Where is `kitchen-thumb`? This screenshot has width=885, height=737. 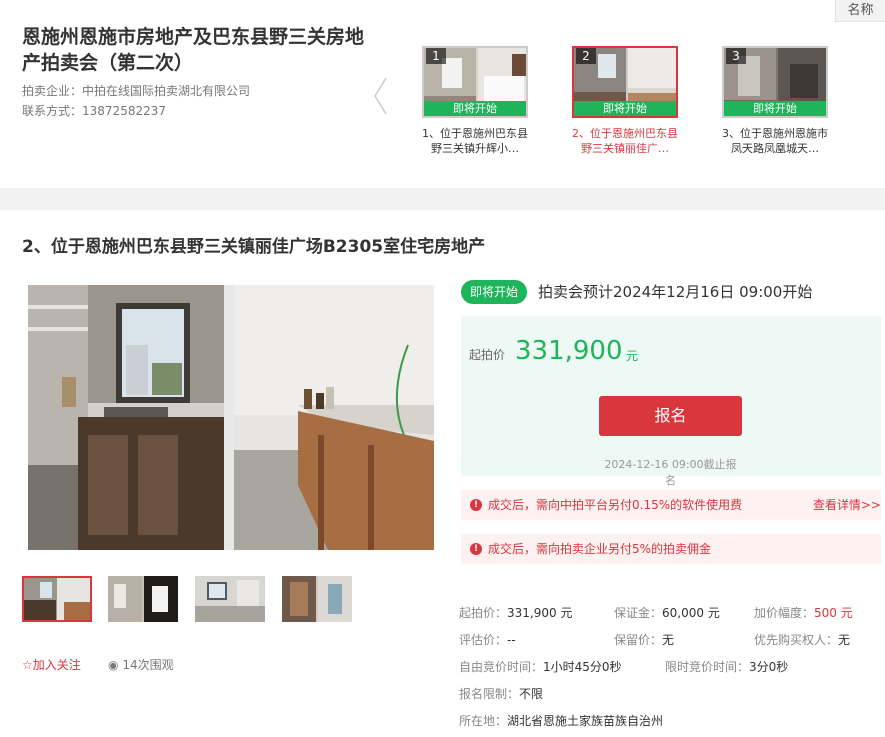
kitchen-thumb is located at coordinates (57, 599).